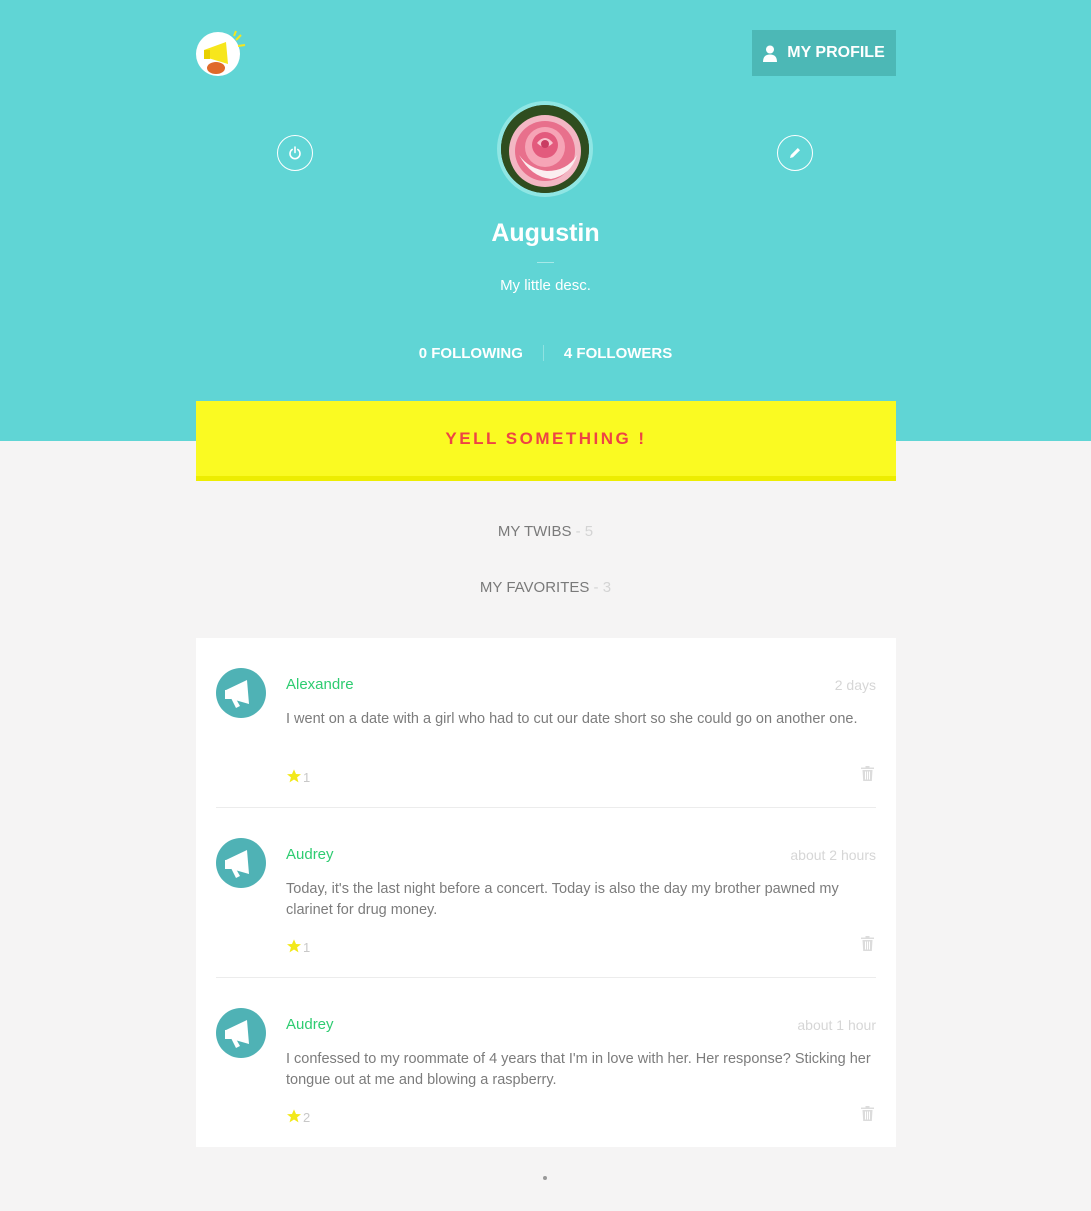  Describe the element at coordinates (600, 587) in the screenshot. I see `tab-my-favorites-count: - 3` at that location.